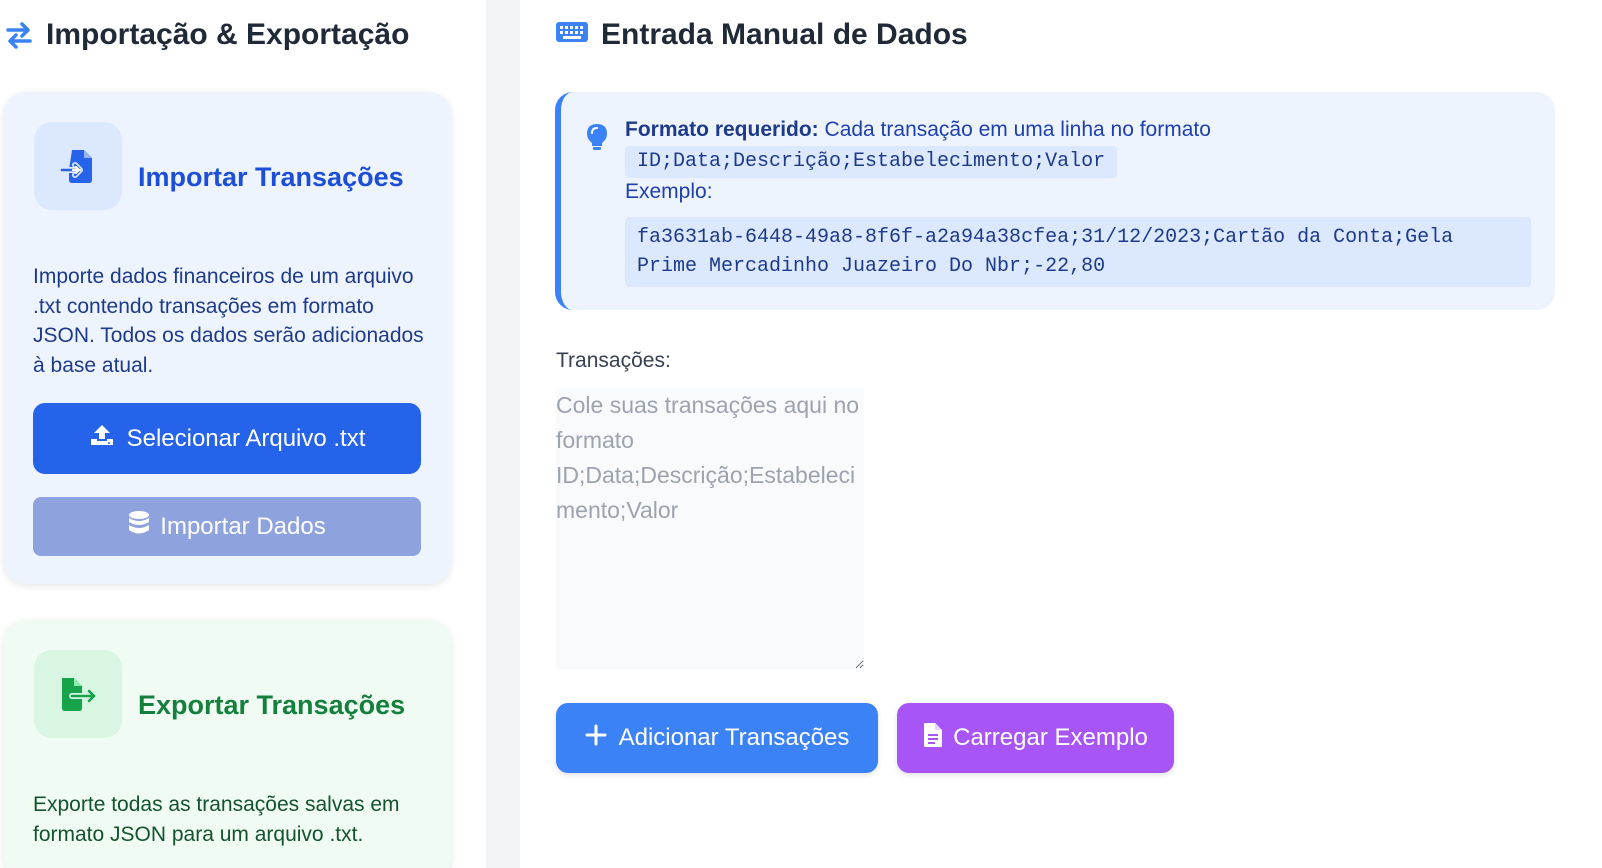  I want to click on manual-entry-title-text: Entrada Manual de Dados, so click(784, 34).